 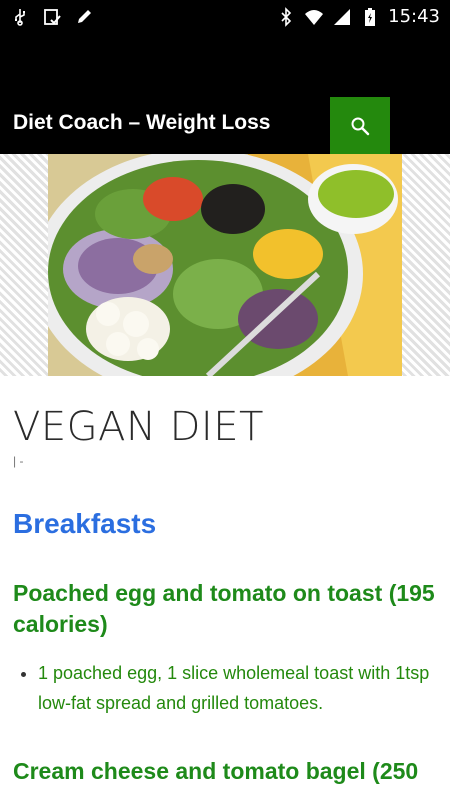 I want to click on status-bar: 15:43, so click(x=225, y=16).